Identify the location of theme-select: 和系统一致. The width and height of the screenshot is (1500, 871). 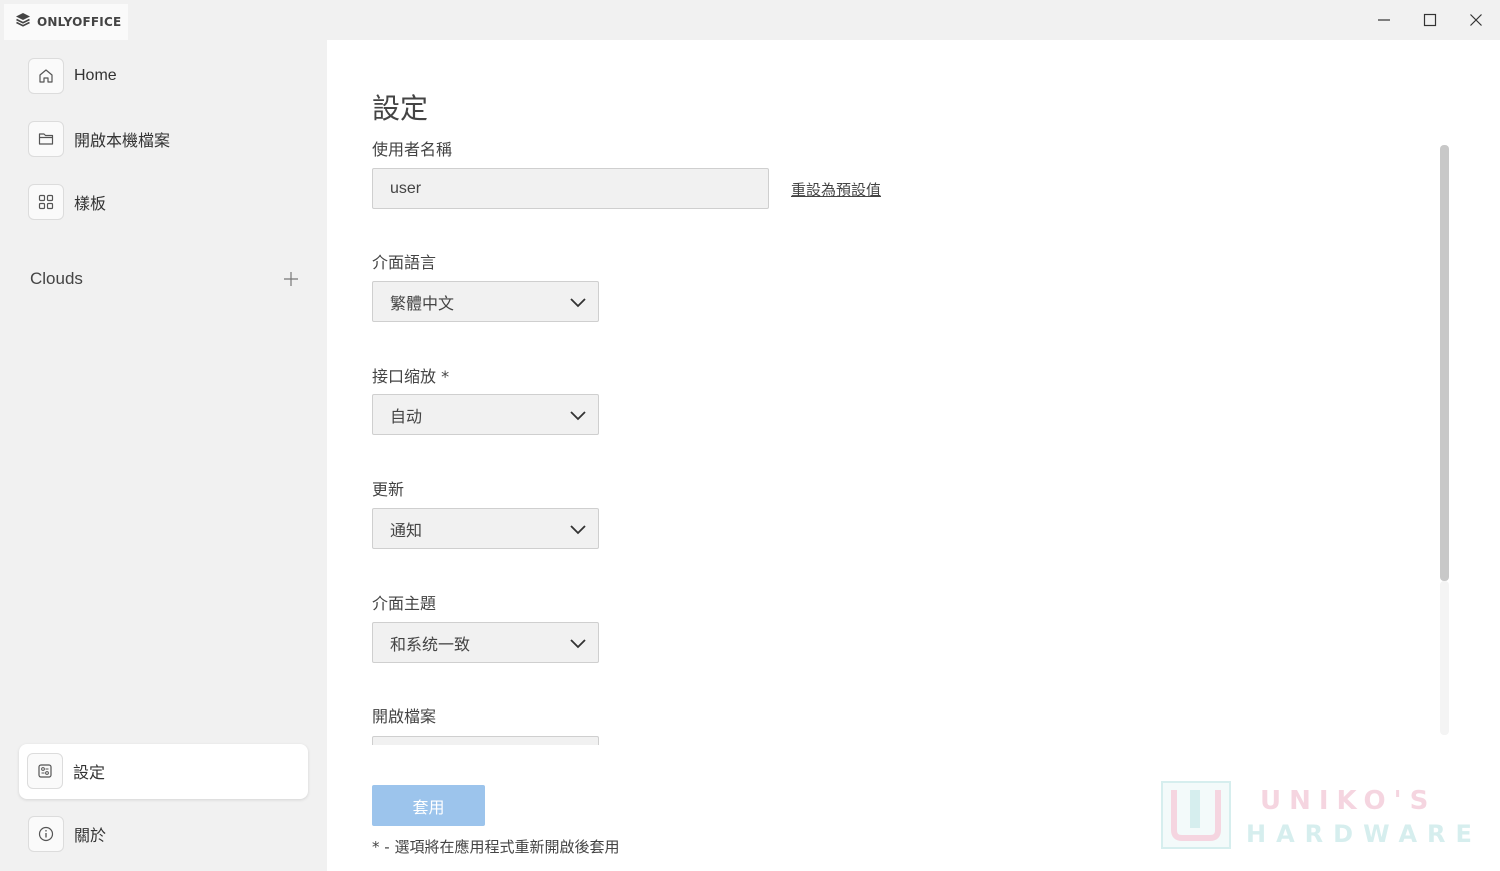
(485, 642).